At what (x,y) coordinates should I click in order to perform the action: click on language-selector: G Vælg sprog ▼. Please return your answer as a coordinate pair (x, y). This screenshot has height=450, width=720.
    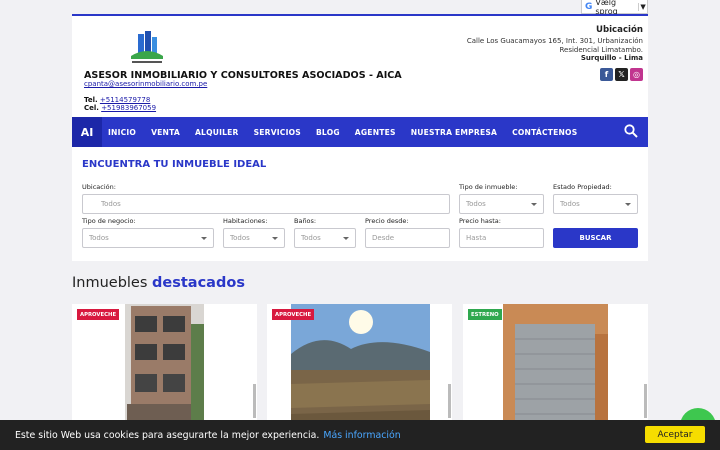
    Looking at the image, I should click on (614, 8).